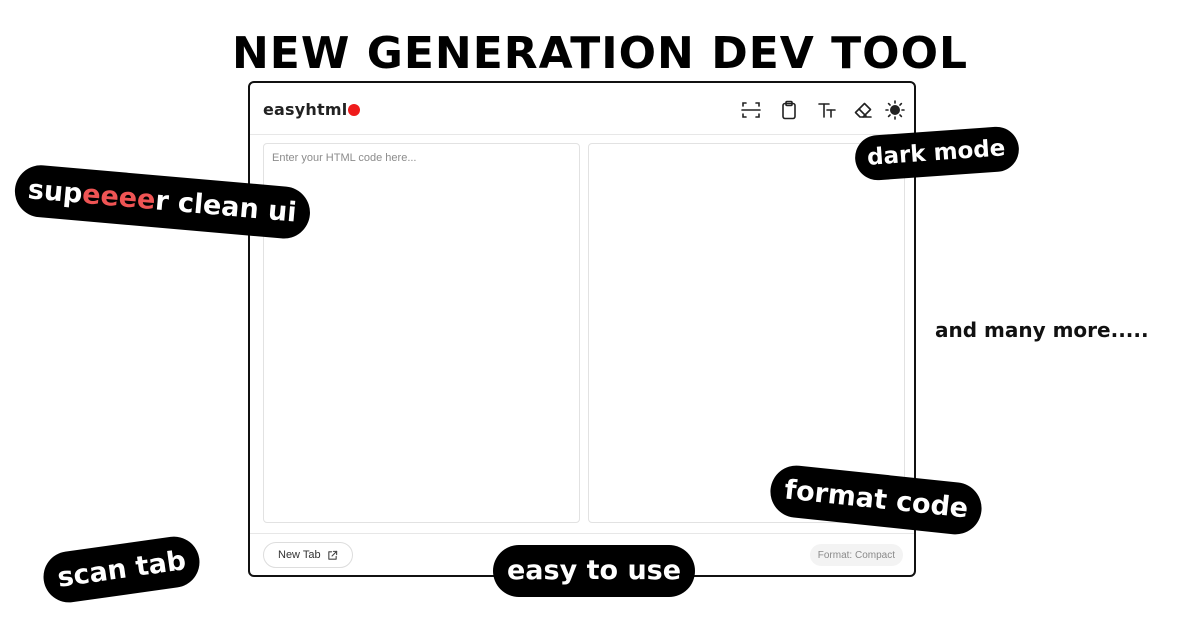  What do you see at coordinates (332, 555) in the screenshot?
I see `external-link-icon` at bounding box center [332, 555].